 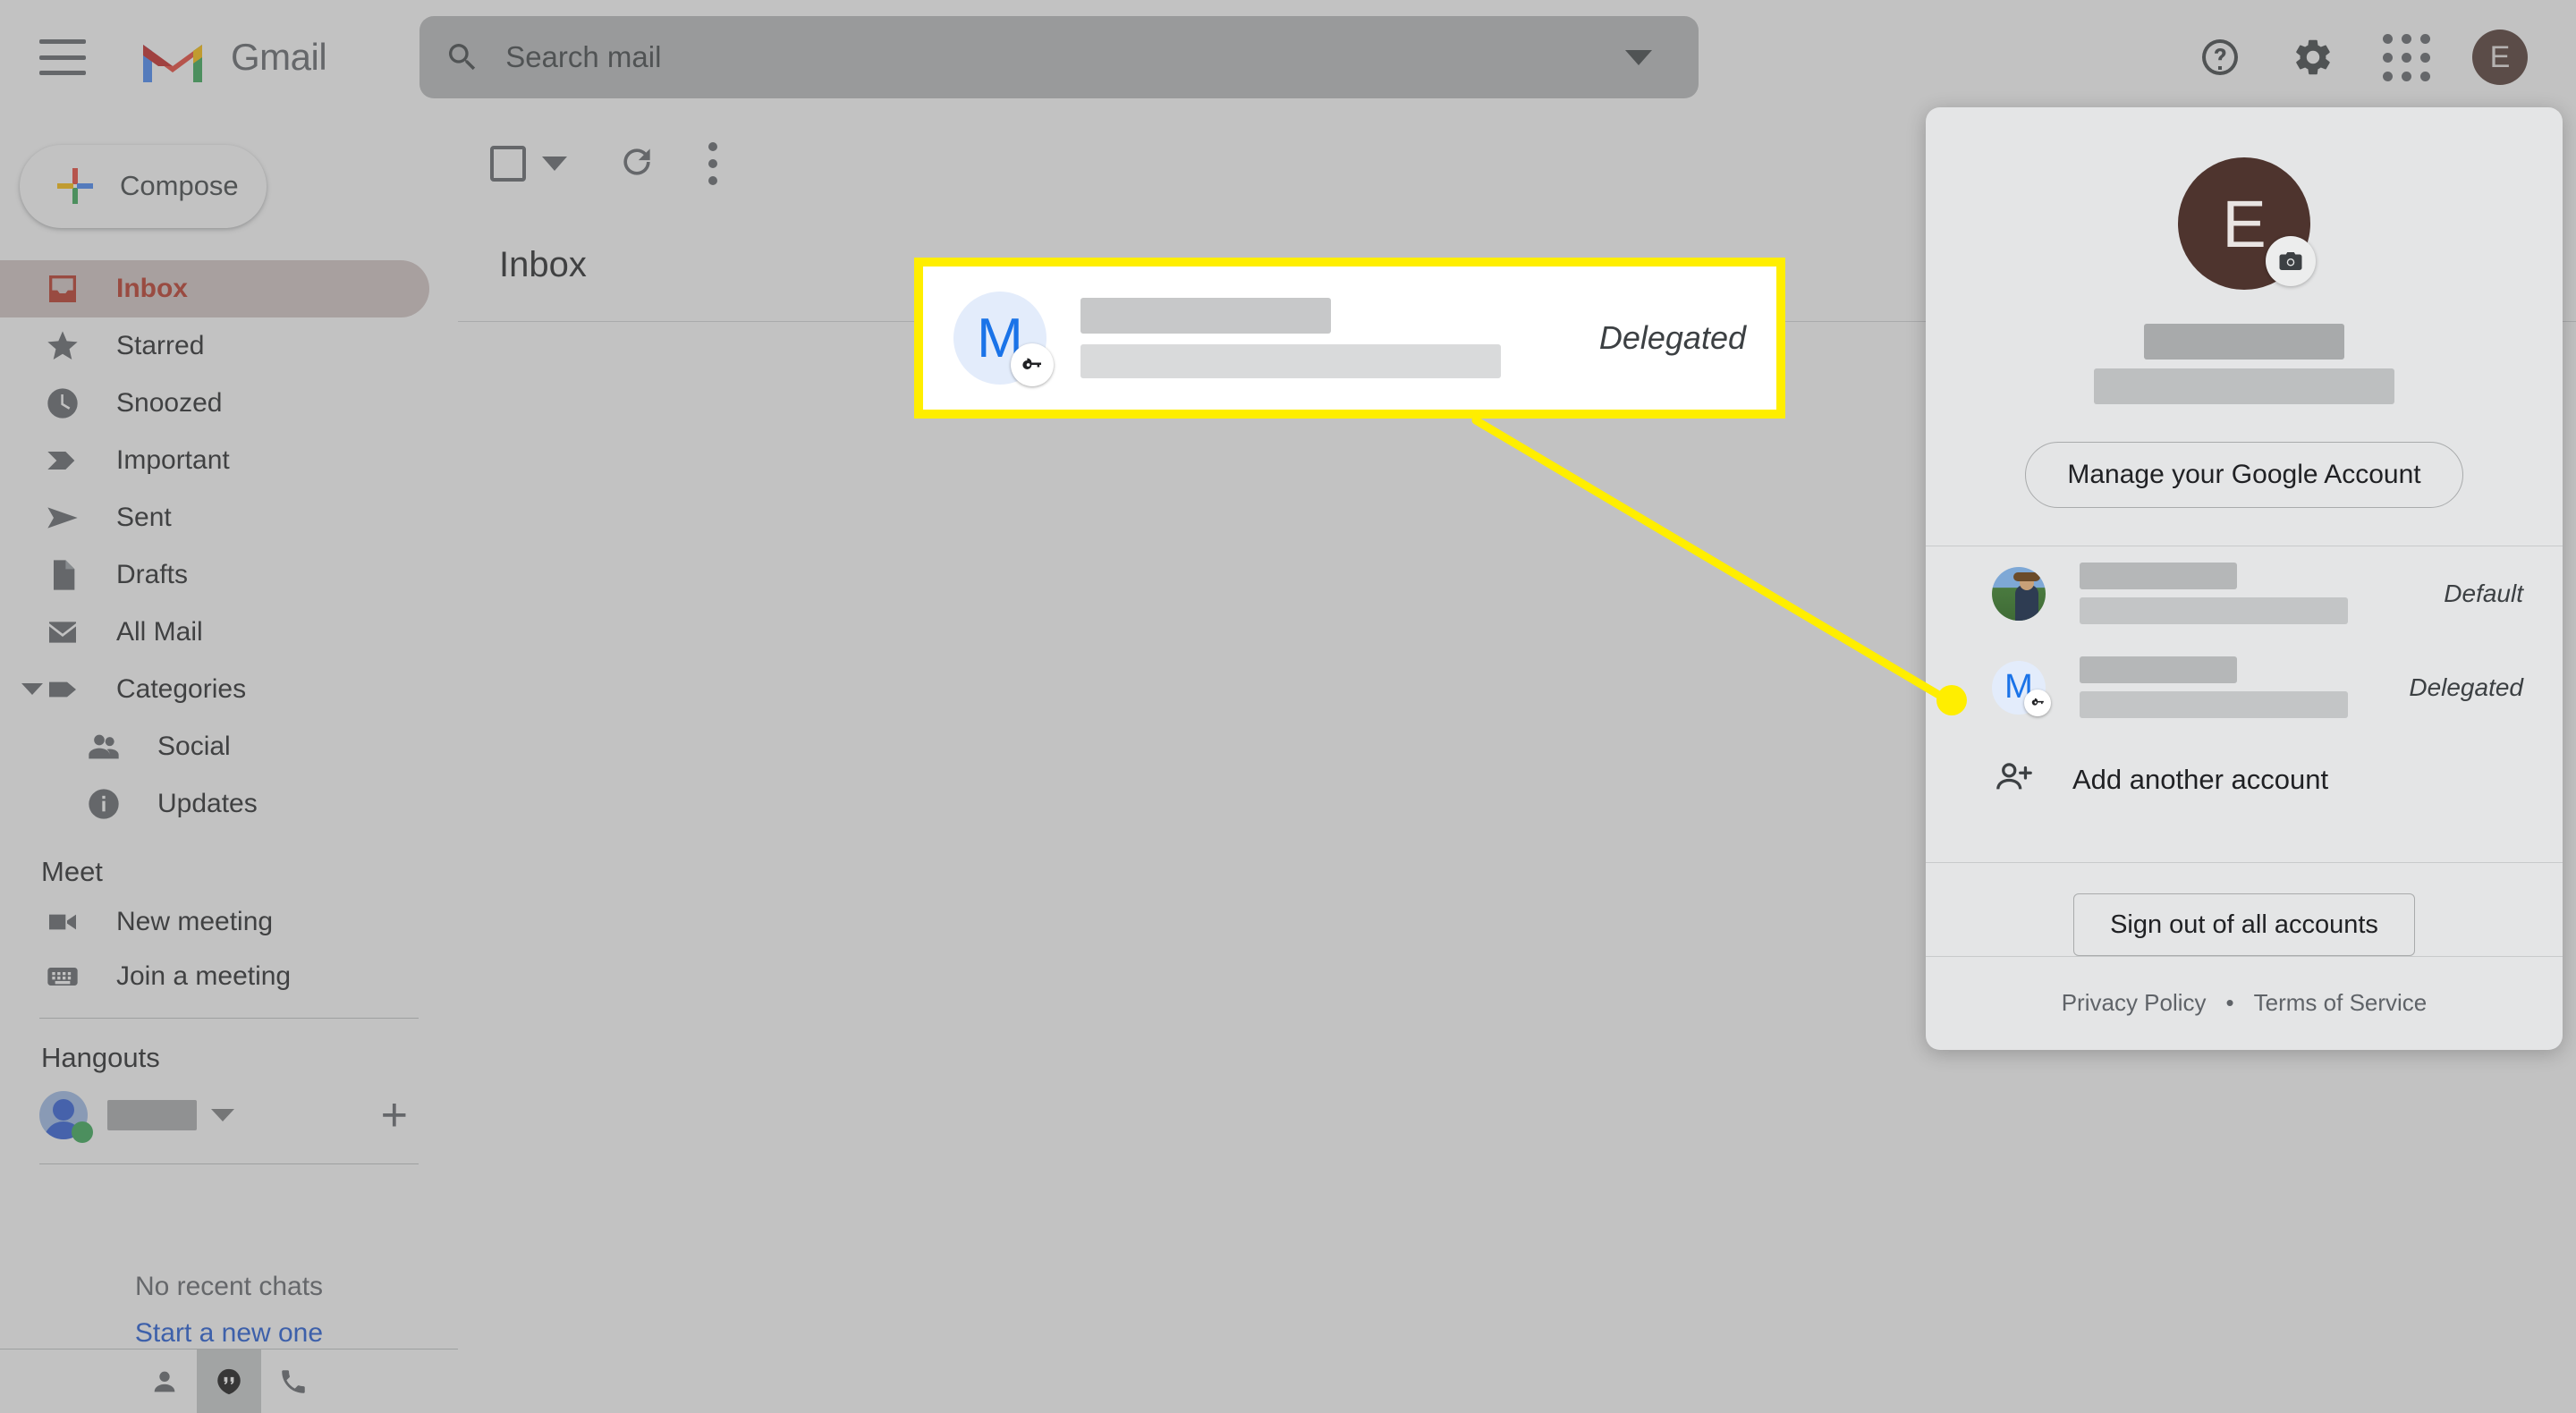 What do you see at coordinates (229, 1163) in the screenshot?
I see `sidebar-divider` at bounding box center [229, 1163].